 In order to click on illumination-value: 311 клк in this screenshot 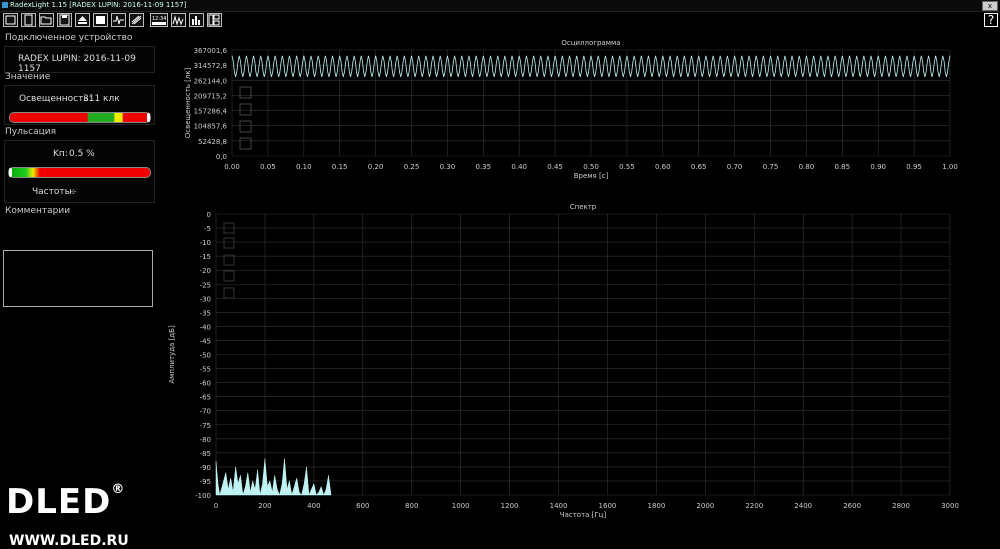, I will do `click(101, 99)`.